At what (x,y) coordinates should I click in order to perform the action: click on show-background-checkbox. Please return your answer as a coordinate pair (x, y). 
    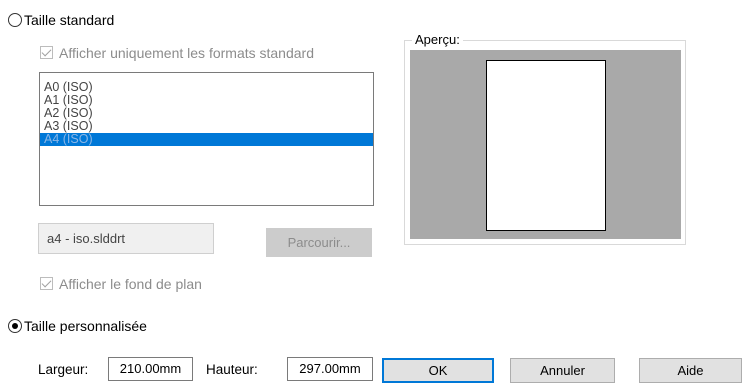
    Looking at the image, I should click on (46, 283).